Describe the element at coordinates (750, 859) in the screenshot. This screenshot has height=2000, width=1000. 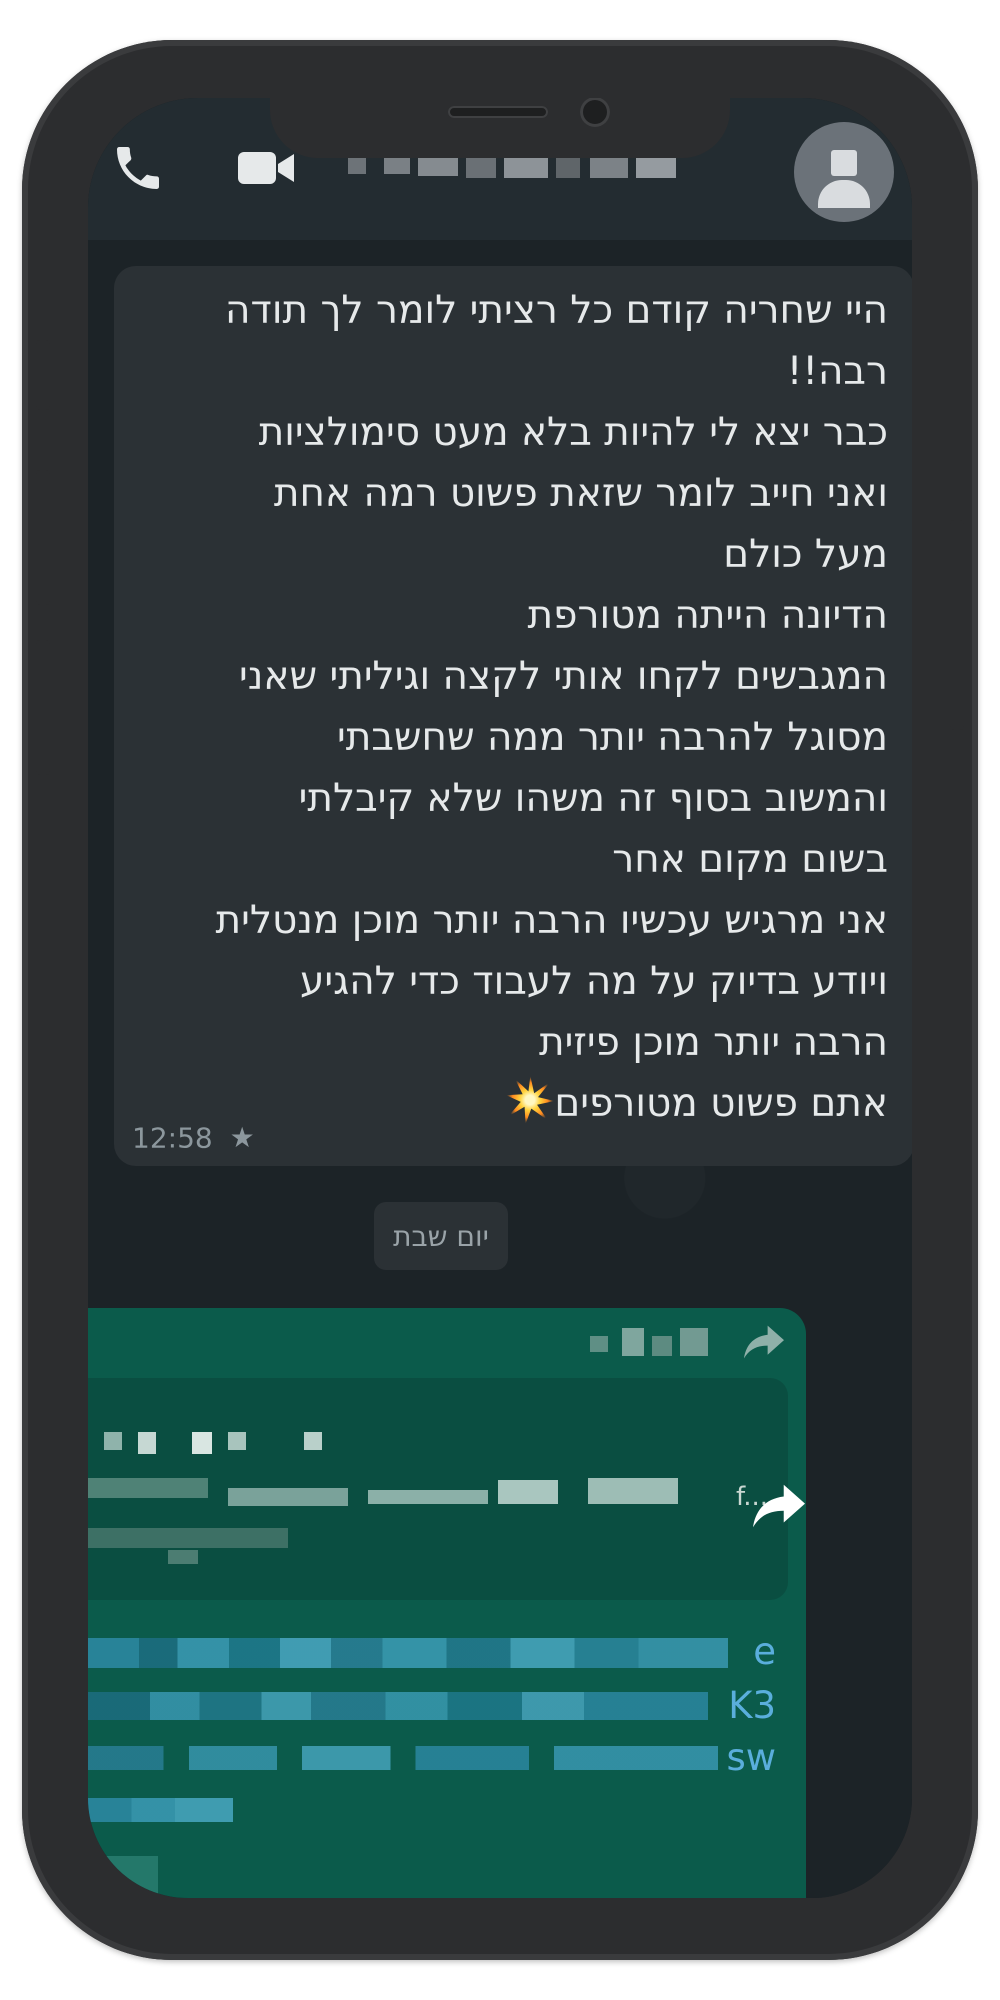
I see `message-line: בשום מקום אחר` at that location.